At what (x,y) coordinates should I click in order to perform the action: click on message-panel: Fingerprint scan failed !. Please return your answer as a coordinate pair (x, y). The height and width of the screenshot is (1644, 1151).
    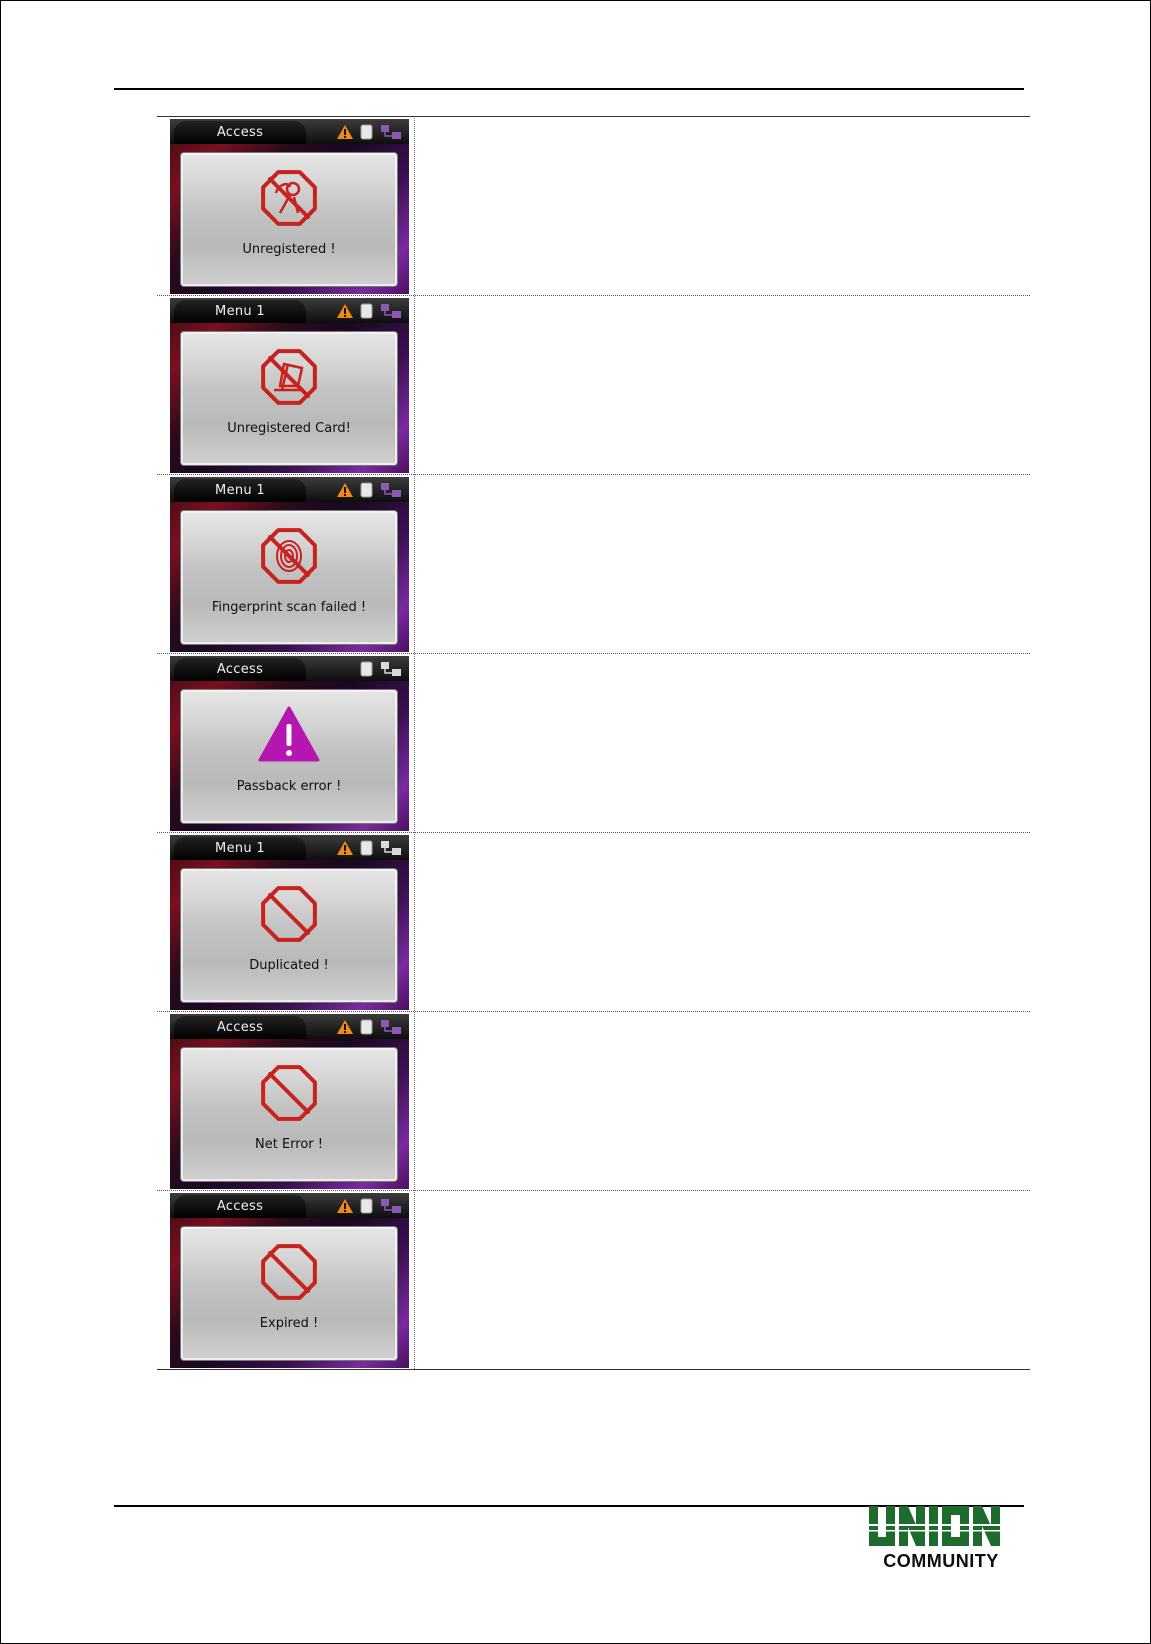
    Looking at the image, I should click on (289, 577).